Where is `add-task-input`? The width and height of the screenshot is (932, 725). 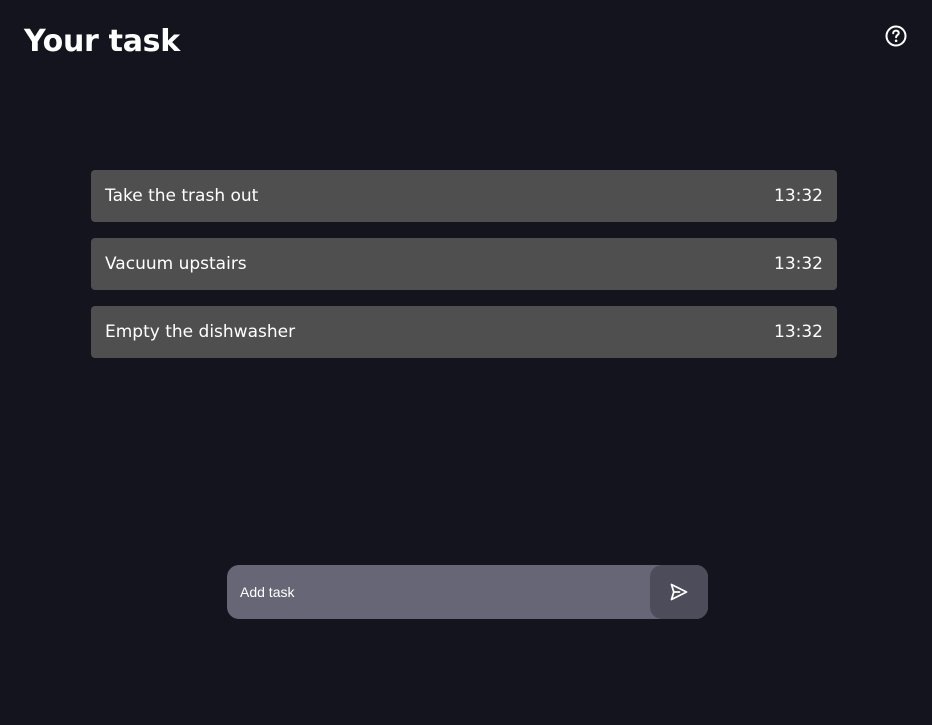
add-task-input is located at coordinates (438, 592).